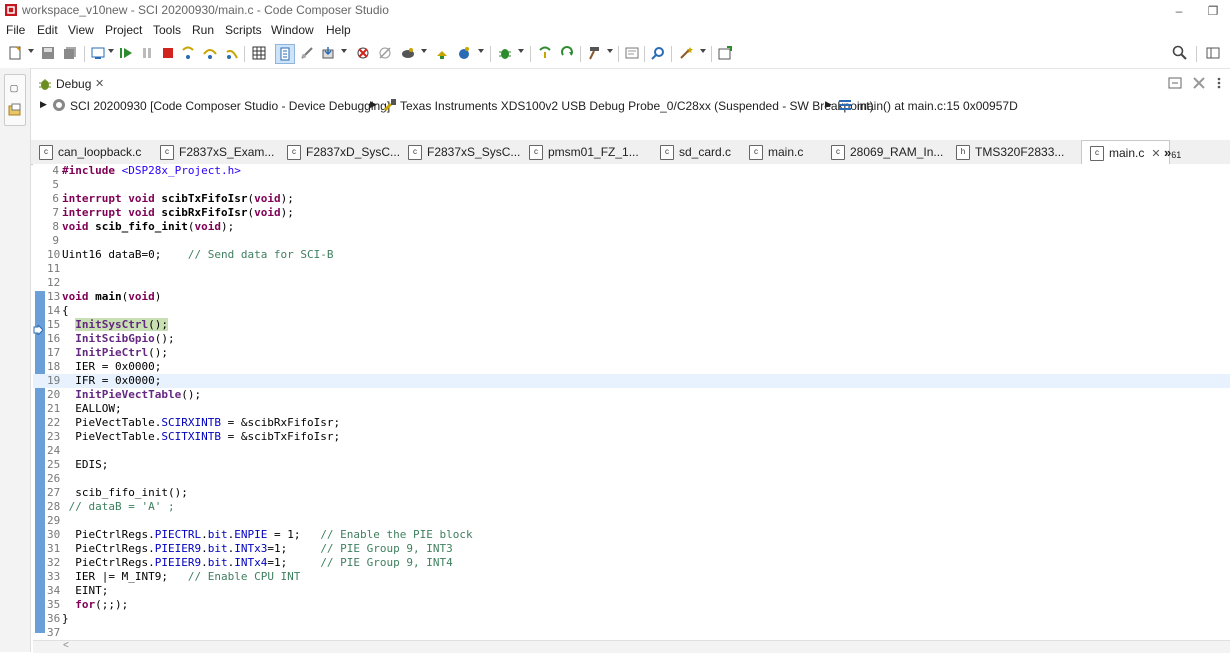  Describe the element at coordinates (1155, 153) in the screenshot. I see `tab-close-icon: ✕` at that location.